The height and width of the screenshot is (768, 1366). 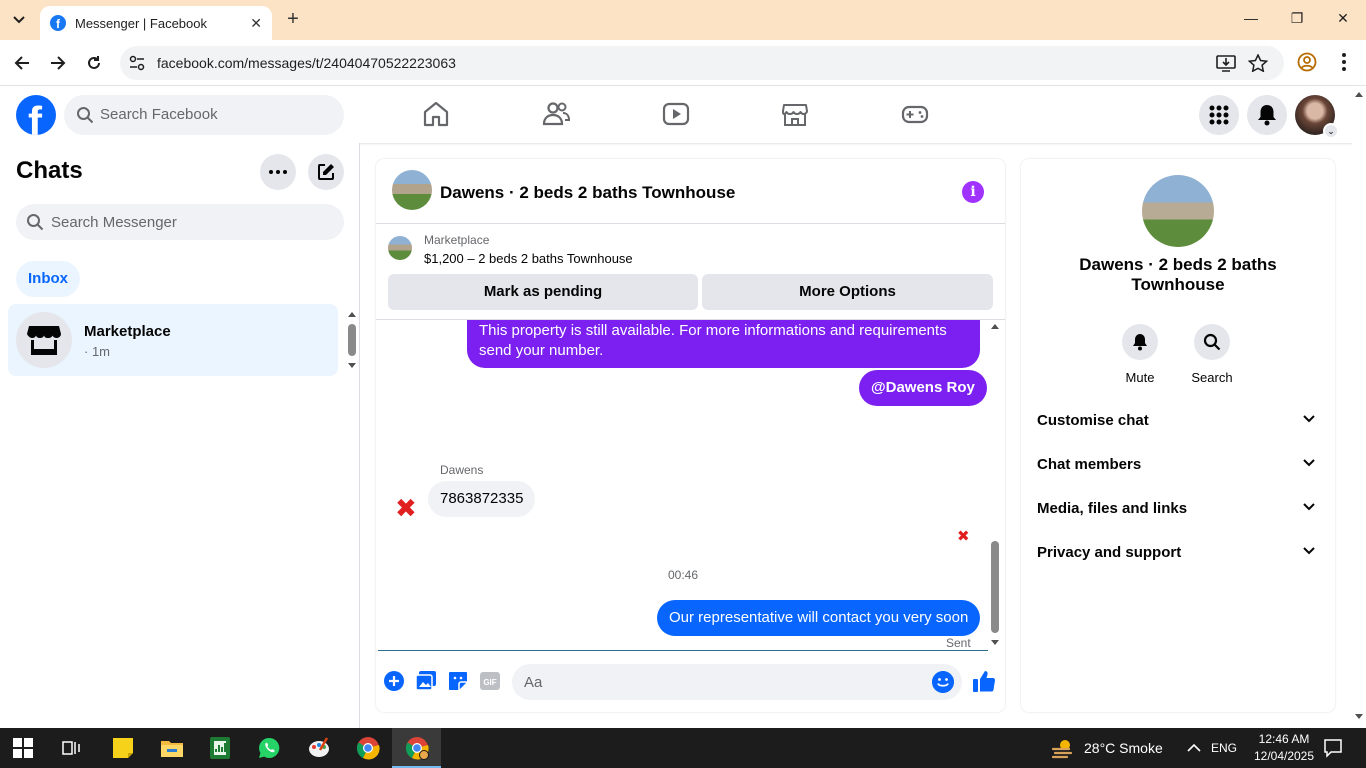 What do you see at coordinates (141, 23) in the screenshot?
I see `tab-title: Messenger | Facebook` at bounding box center [141, 23].